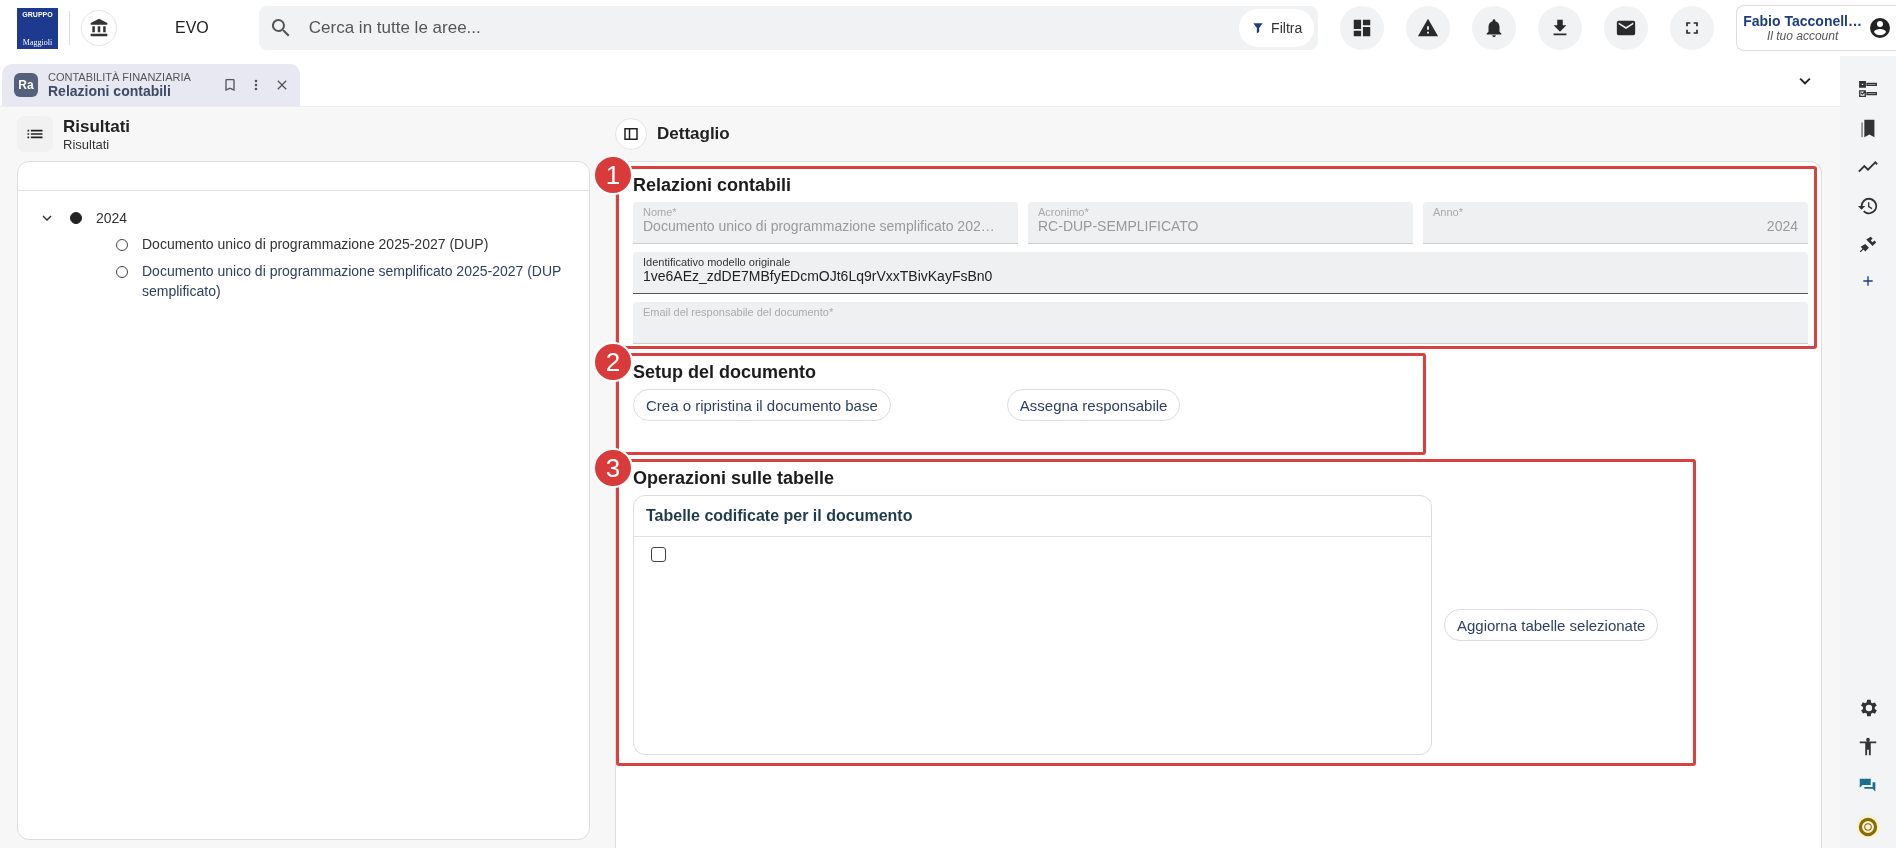  What do you see at coordinates (1258, 28) in the screenshot?
I see `filter-icon` at bounding box center [1258, 28].